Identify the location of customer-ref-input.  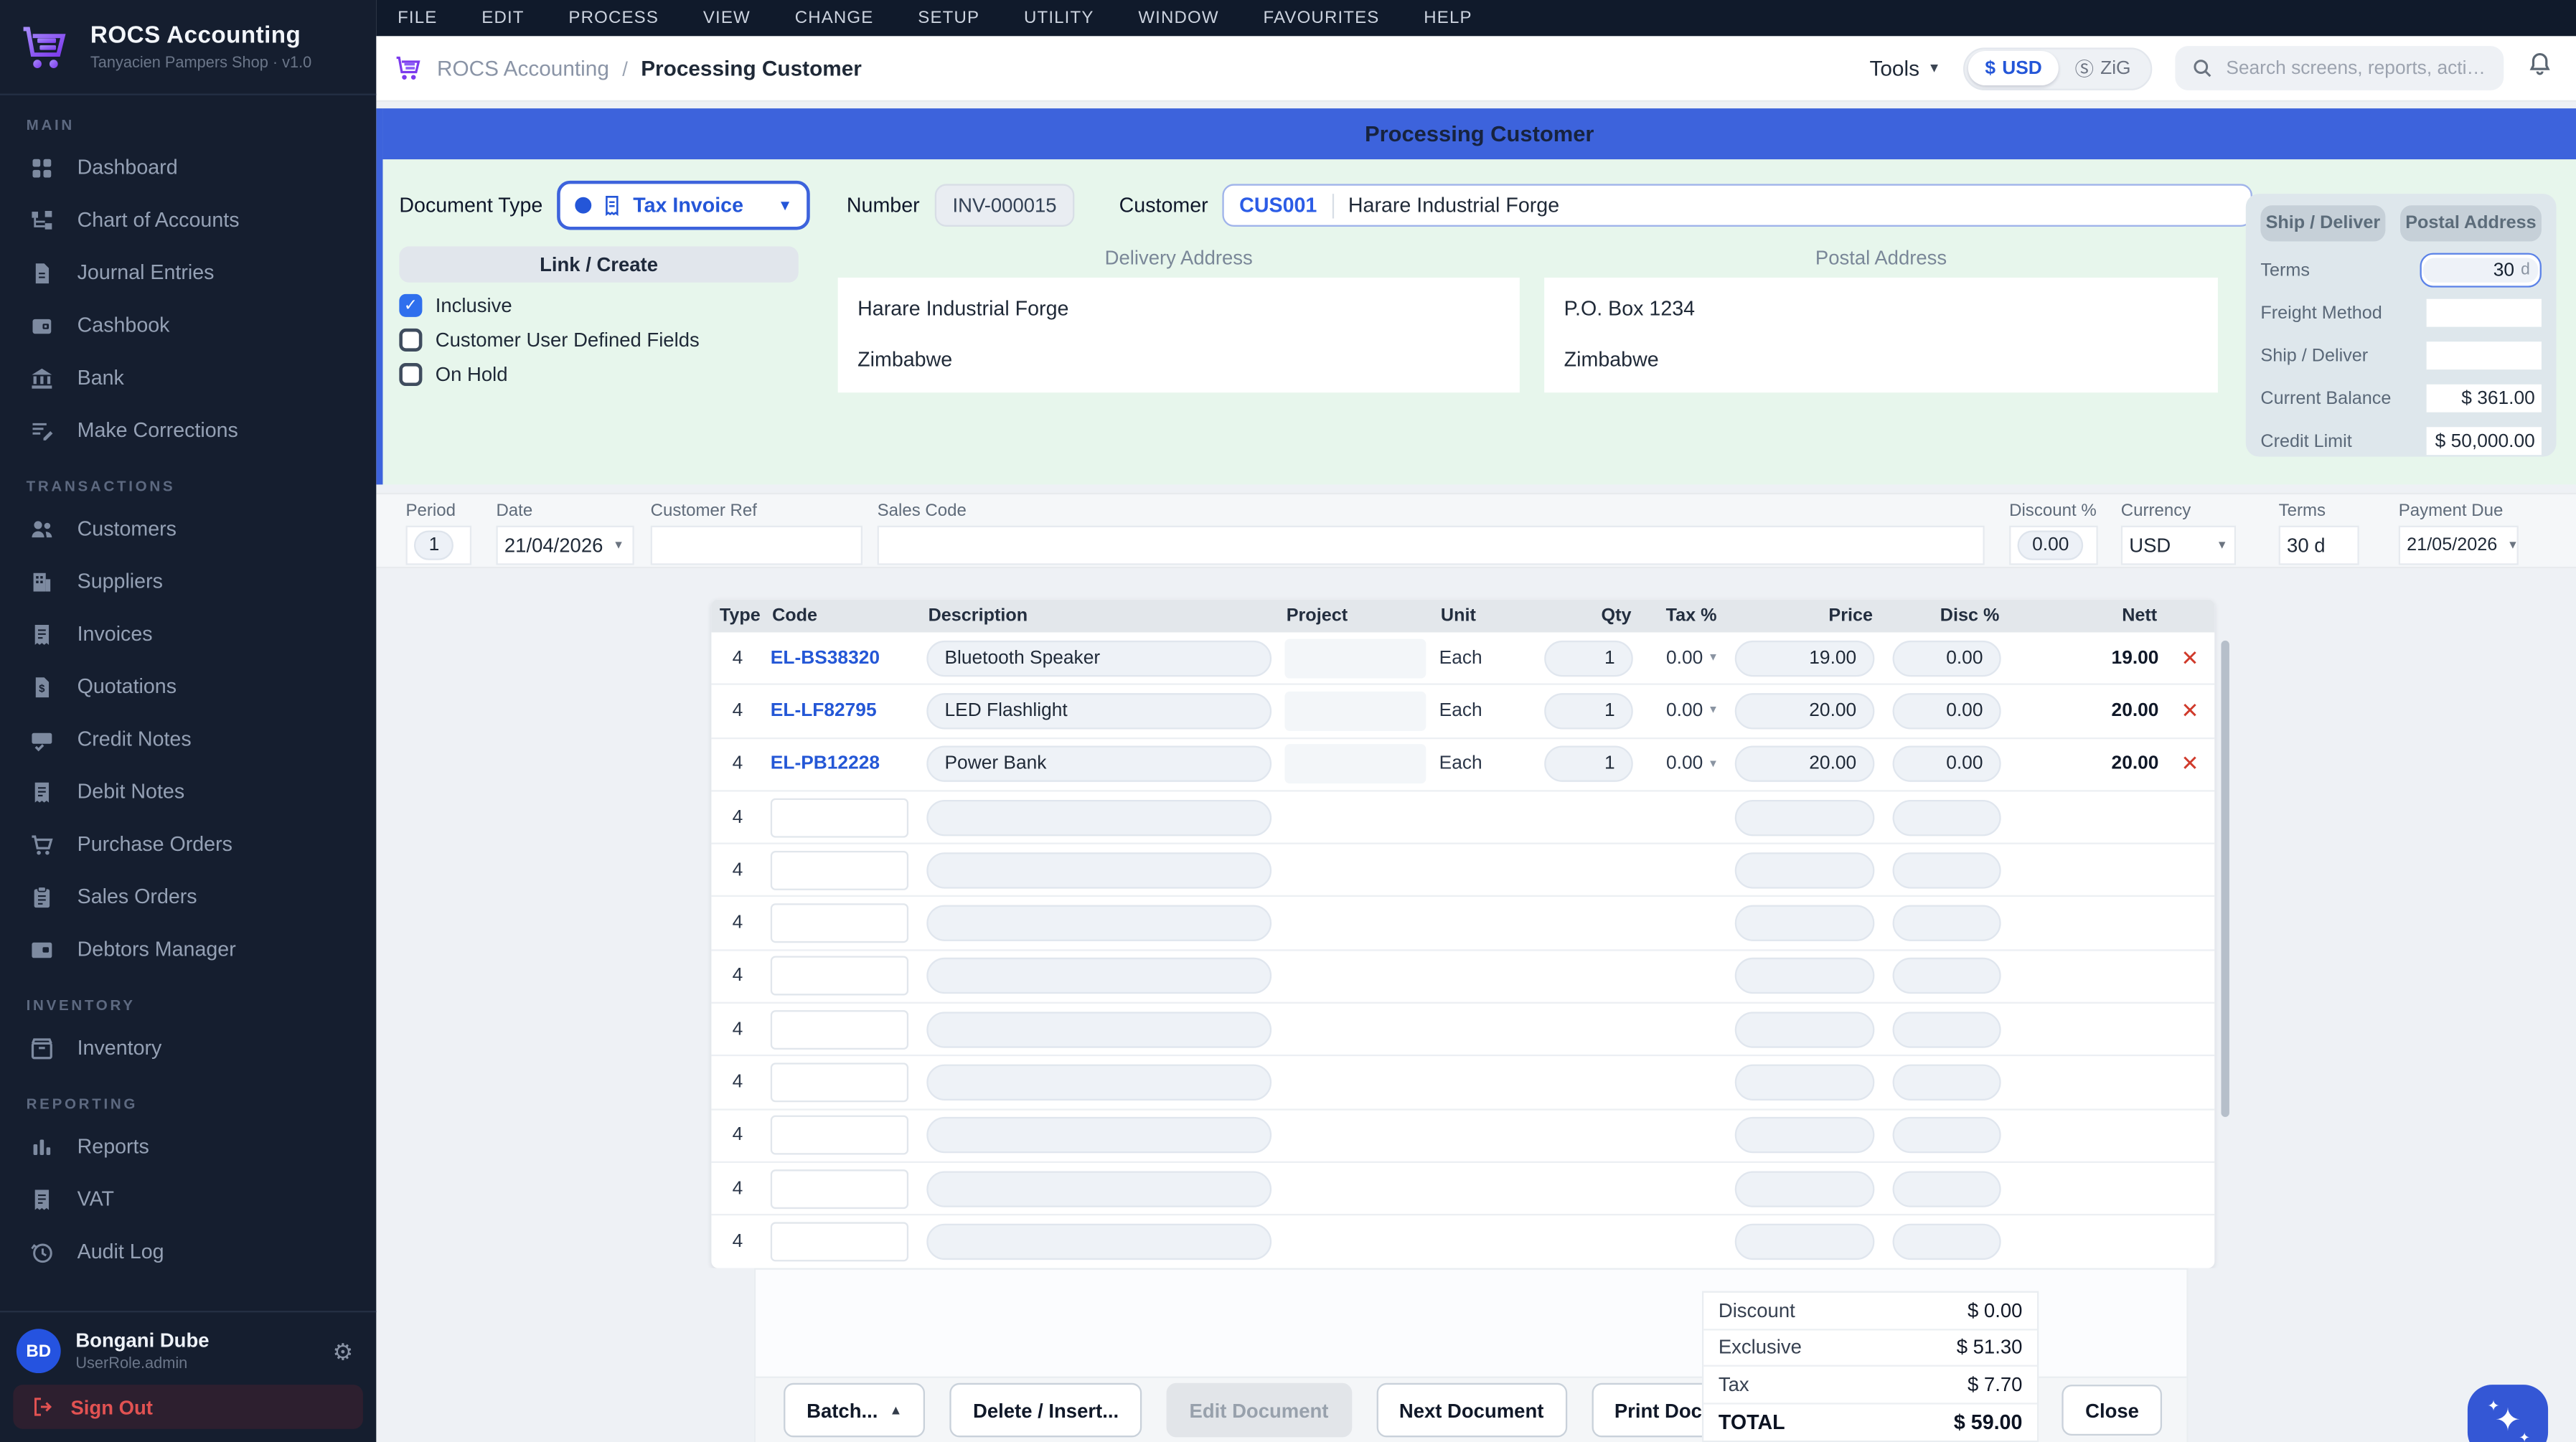
(756, 545).